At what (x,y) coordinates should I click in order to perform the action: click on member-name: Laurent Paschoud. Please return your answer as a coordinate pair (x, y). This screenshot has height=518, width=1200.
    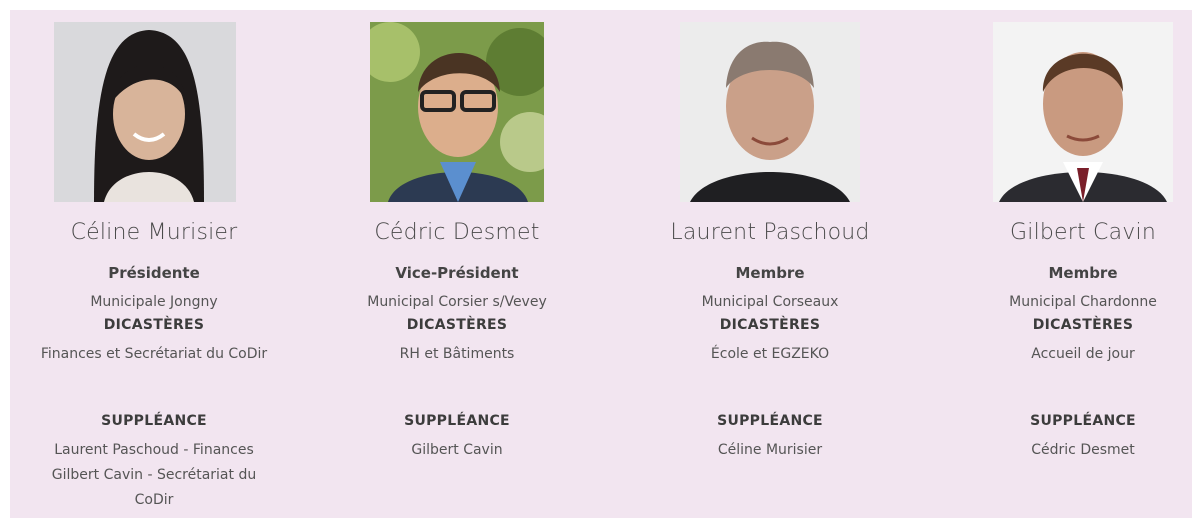
    Looking at the image, I should click on (770, 232).